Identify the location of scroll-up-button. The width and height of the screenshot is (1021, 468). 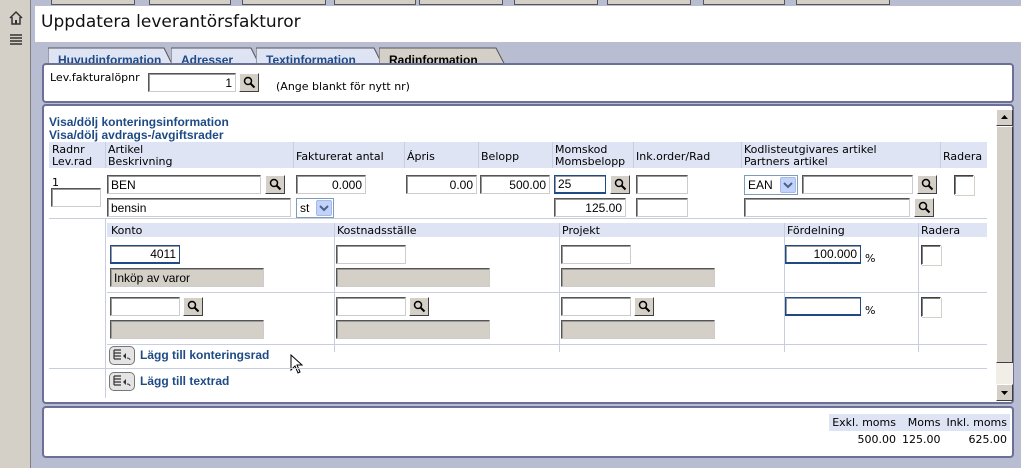
(1004, 117).